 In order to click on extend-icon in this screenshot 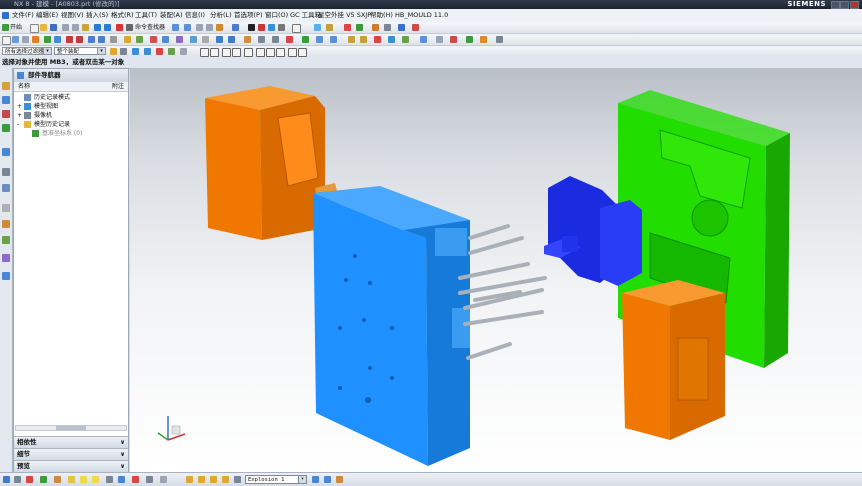, I will do `click(121, 479)`.